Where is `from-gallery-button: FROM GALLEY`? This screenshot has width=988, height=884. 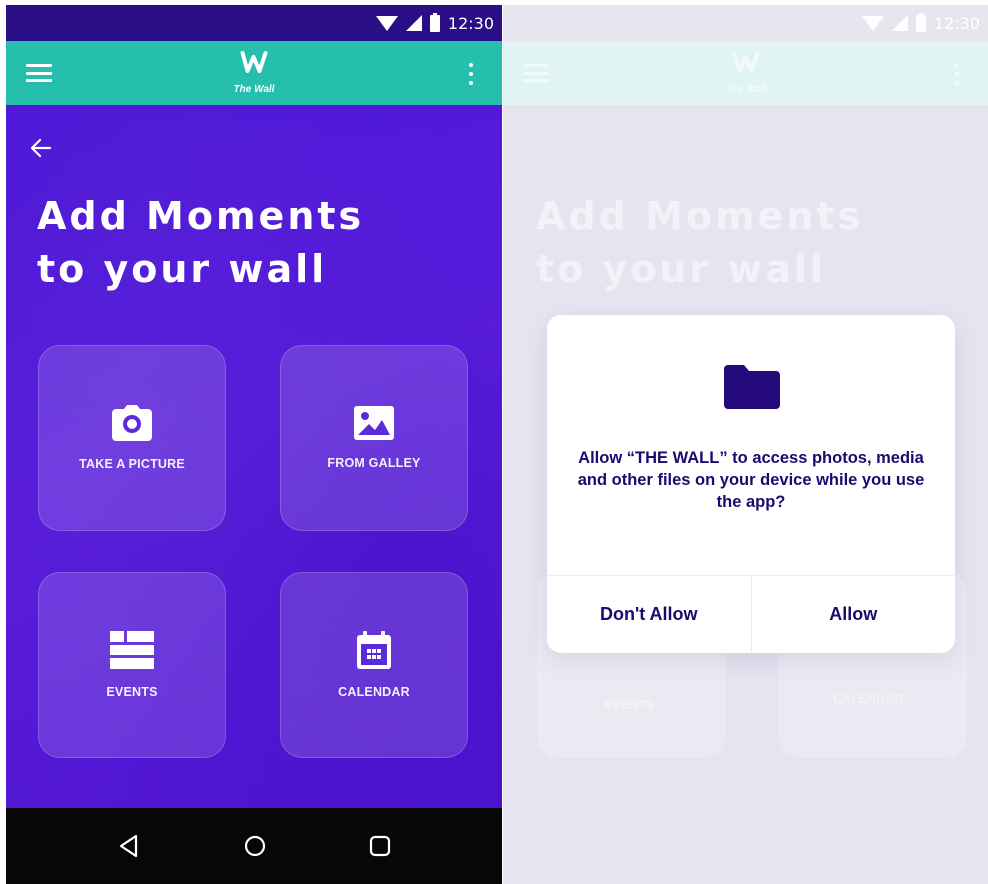
from-gallery-button: FROM GALLEY is located at coordinates (374, 438).